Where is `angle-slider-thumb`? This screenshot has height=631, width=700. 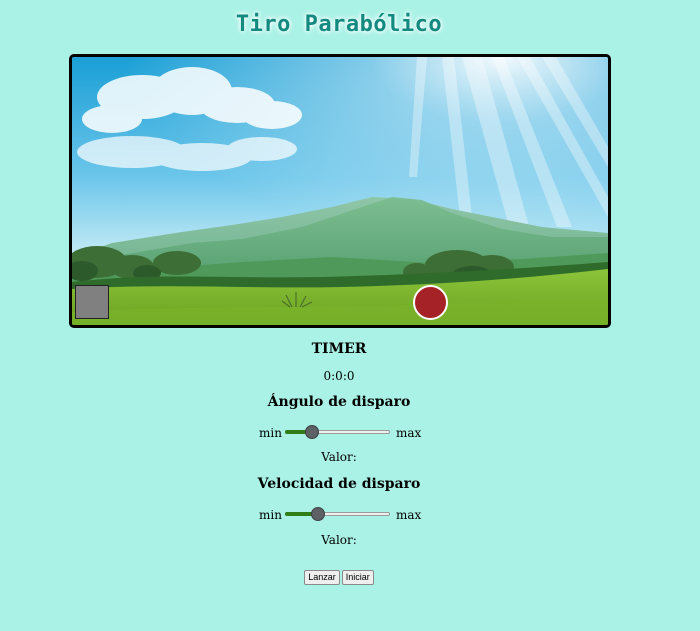 angle-slider-thumb is located at coordinates (312, 432).